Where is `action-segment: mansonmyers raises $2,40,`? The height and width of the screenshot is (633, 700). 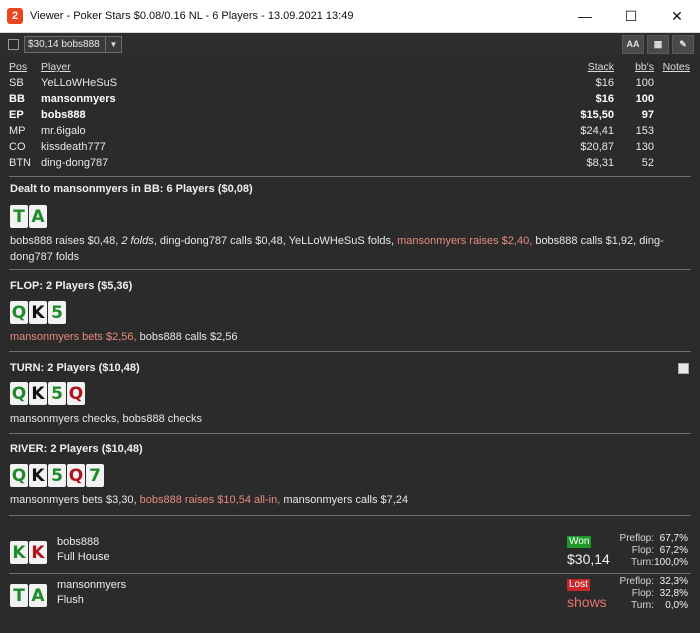 action-segment: mansonmyers raises $2,40, is located at coordinates (465, 241).